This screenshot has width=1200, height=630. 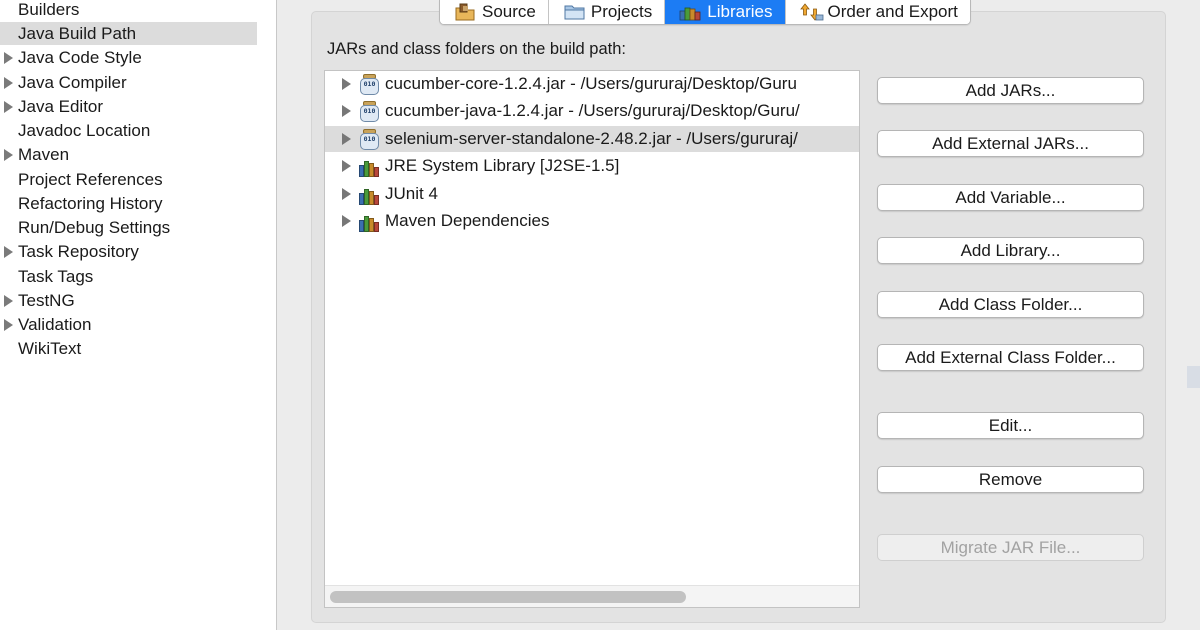 What do you see at coordinates (592, 221) in the screenshot?
I see `tree-row-maven-dependencies: Maven Dependencies` at bounding box center [592, 221].